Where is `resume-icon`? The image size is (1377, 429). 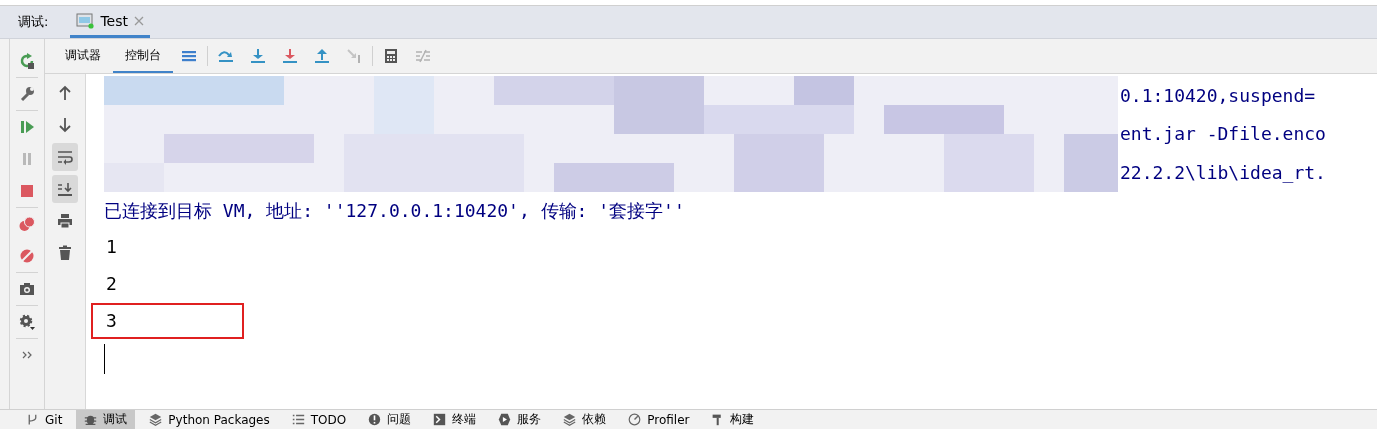
resume-icon is located at coordinates (27, 127).